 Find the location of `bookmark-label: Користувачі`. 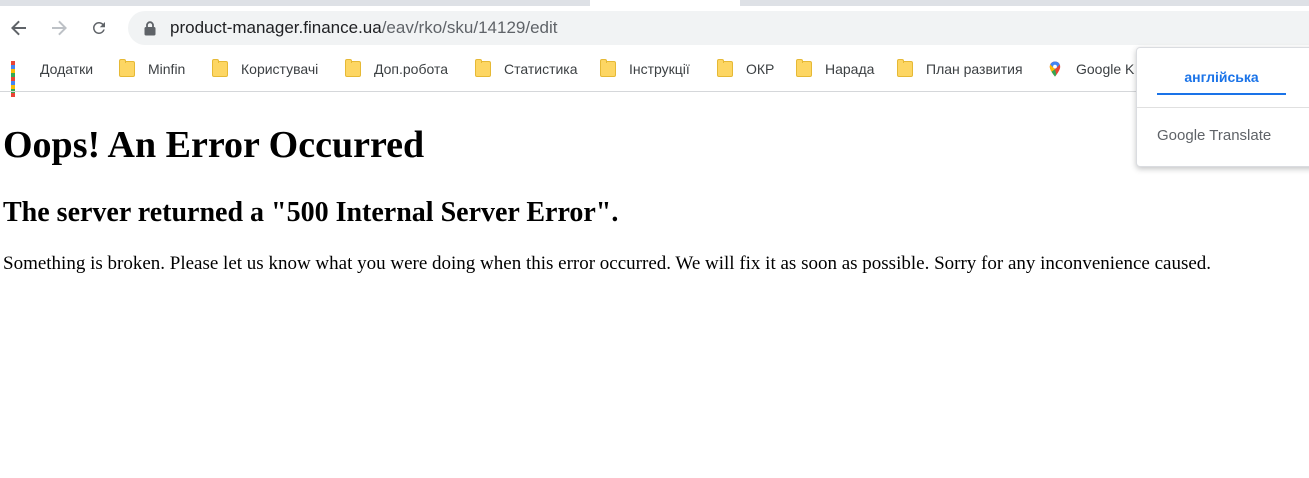

bookmark-label: Користувачі is located at coordinates (280, 69).